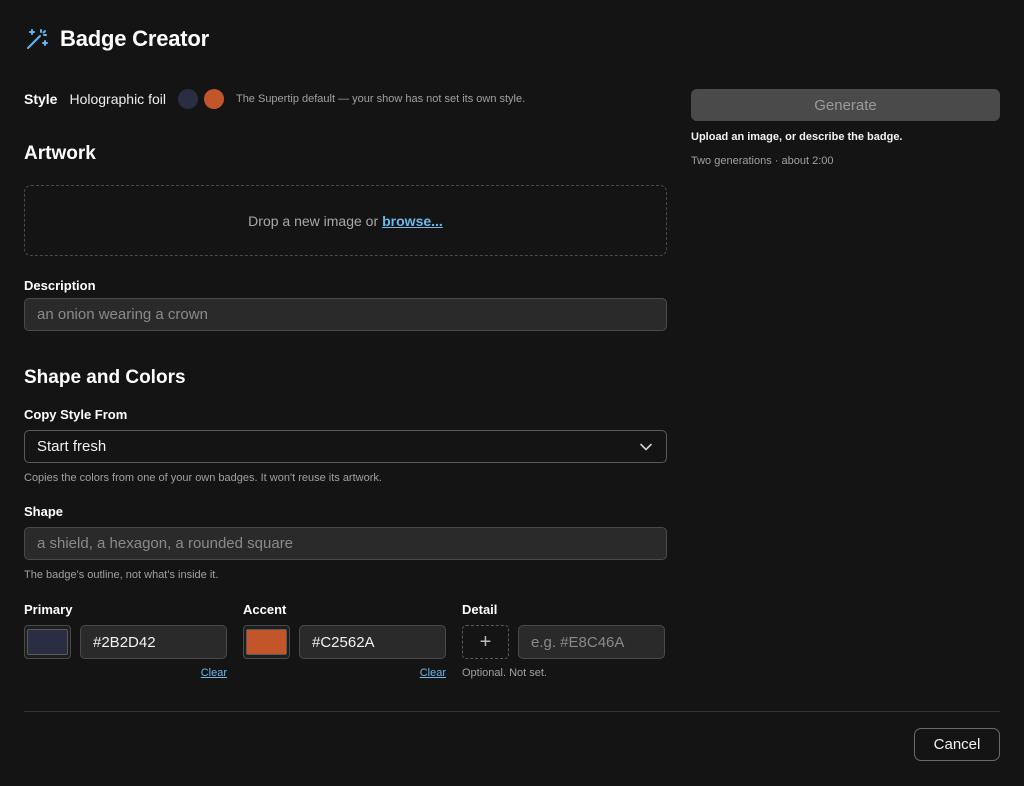  I want to click on style-value: Holographic foil, so click(117, 99).